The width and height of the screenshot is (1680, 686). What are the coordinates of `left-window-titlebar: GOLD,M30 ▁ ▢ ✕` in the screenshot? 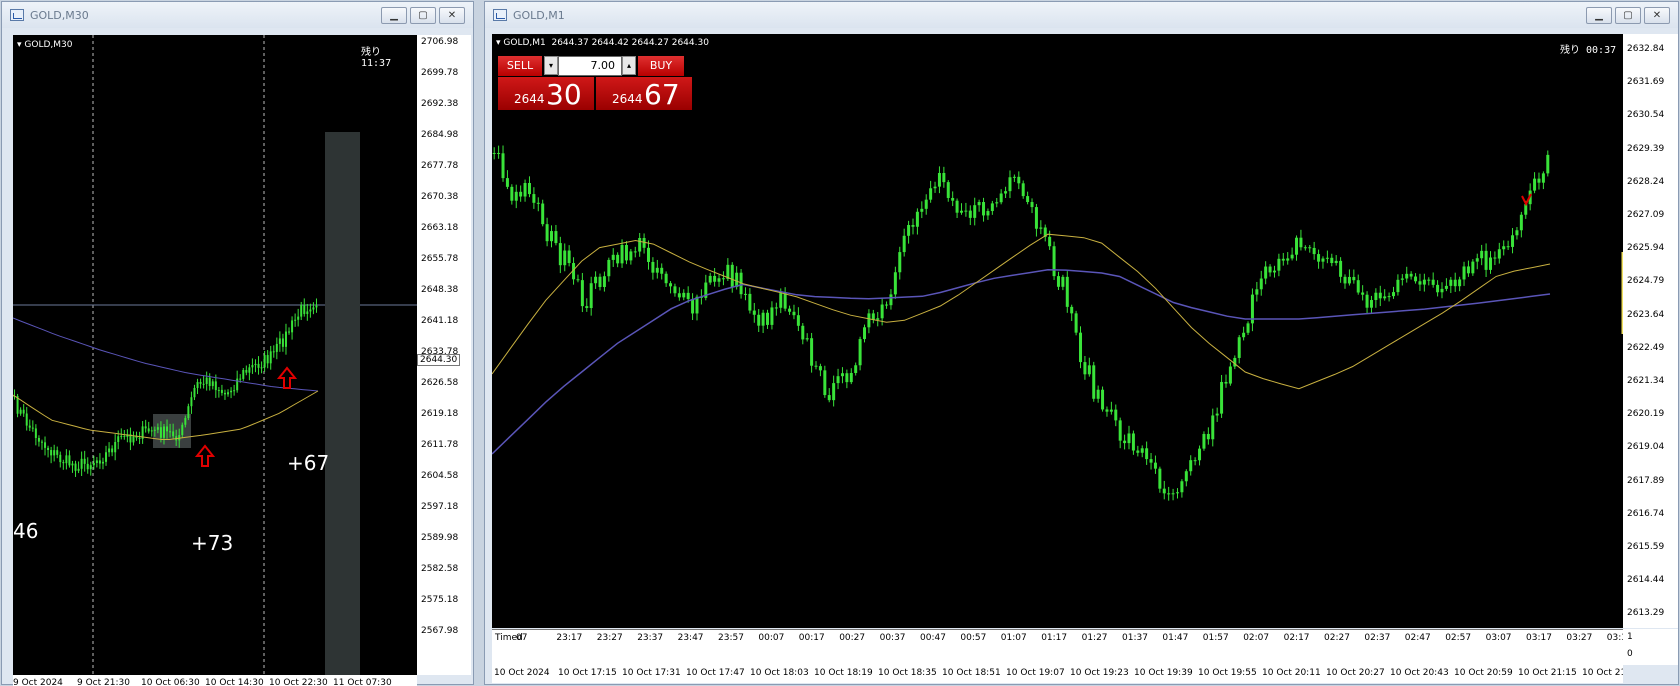 It's located at (237, 15).